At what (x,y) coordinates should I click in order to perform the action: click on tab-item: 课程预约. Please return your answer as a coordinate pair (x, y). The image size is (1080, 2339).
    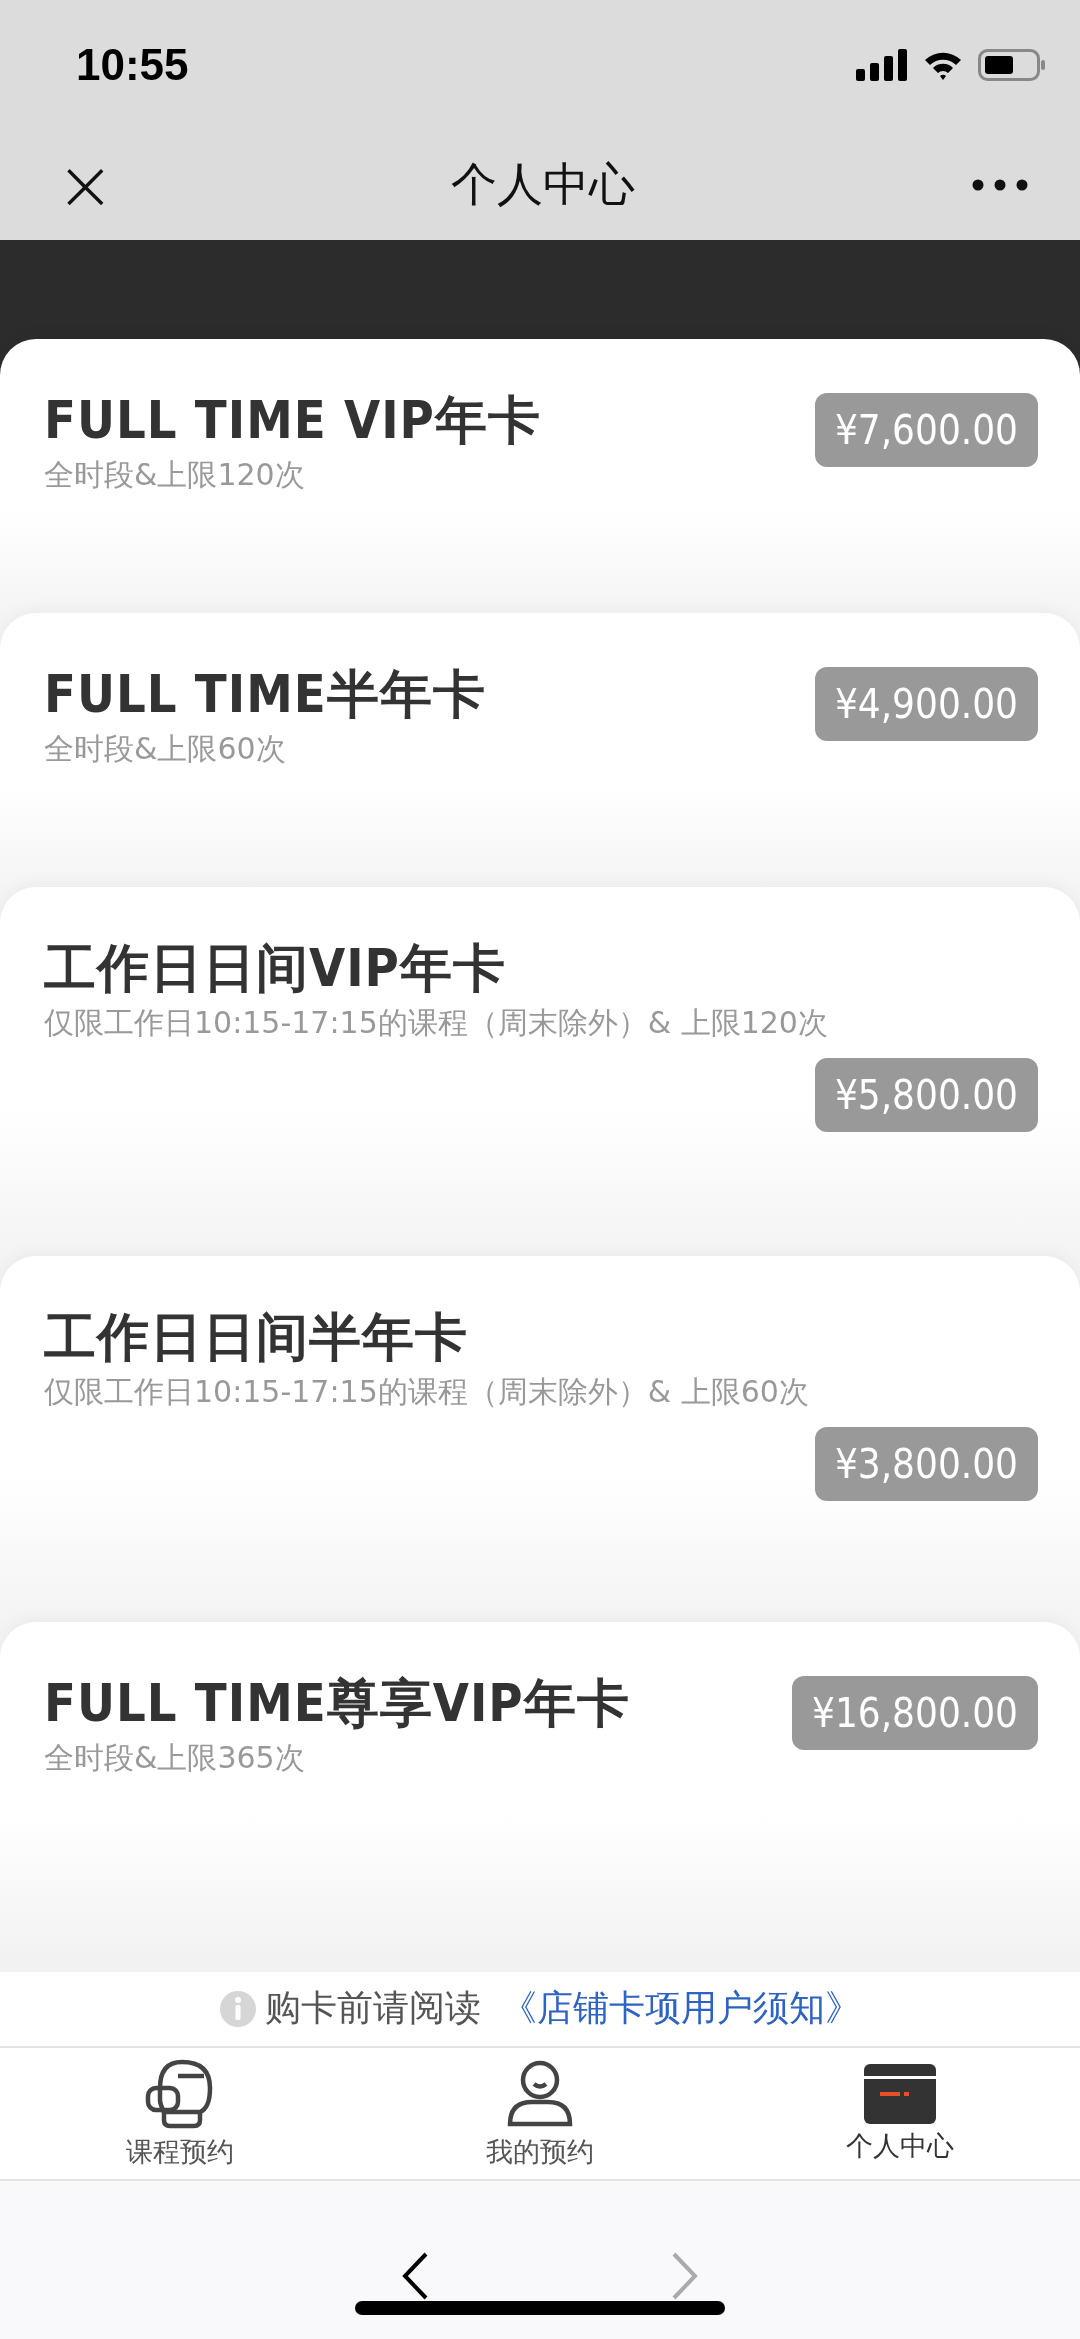
    Looking at the image, I should click on (180, 2113).